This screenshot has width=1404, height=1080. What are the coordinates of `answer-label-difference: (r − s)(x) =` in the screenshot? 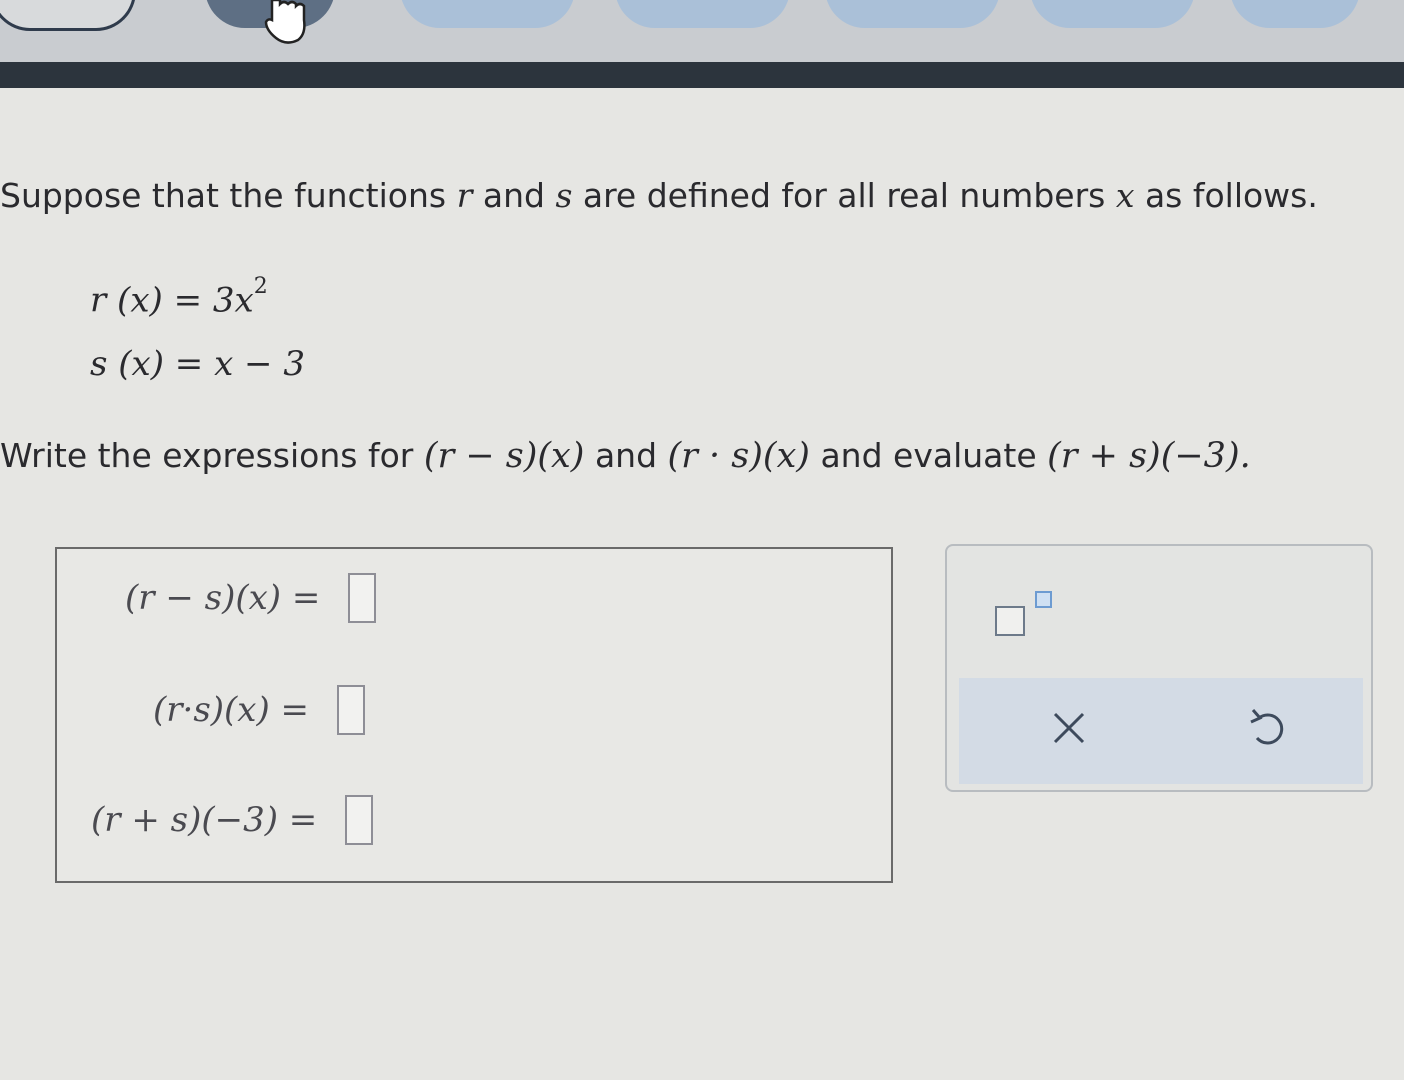 It's located at (223, 598).